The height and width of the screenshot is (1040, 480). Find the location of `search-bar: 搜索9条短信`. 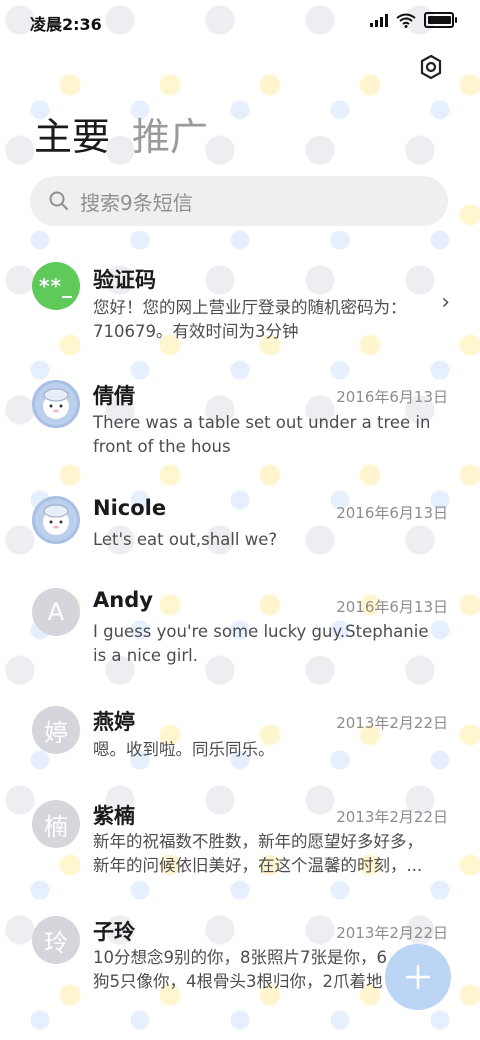

search-bar: 搜索9条短信 is located at coordinates (239, 201).